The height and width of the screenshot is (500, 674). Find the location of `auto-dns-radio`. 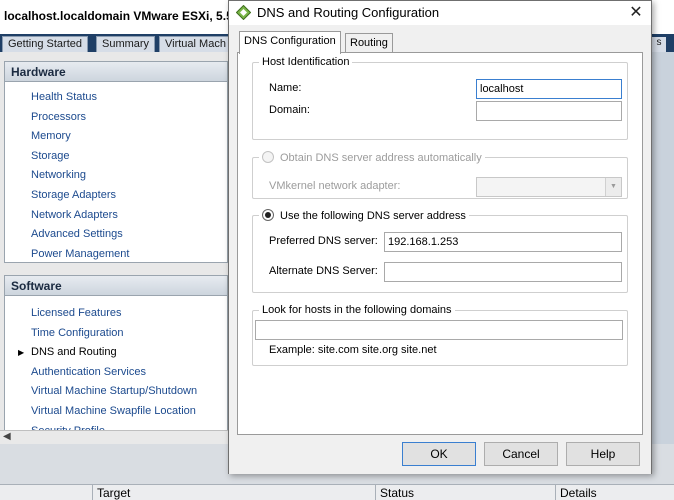

auto-dns-radio is located at coordinates (268, 157).